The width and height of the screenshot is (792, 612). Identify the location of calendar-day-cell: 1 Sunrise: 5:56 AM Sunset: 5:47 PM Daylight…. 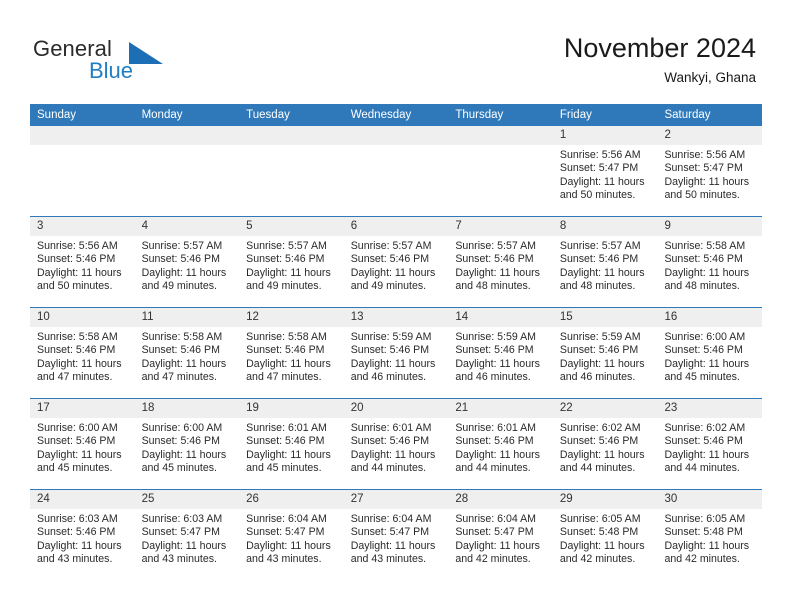
(605, 171).